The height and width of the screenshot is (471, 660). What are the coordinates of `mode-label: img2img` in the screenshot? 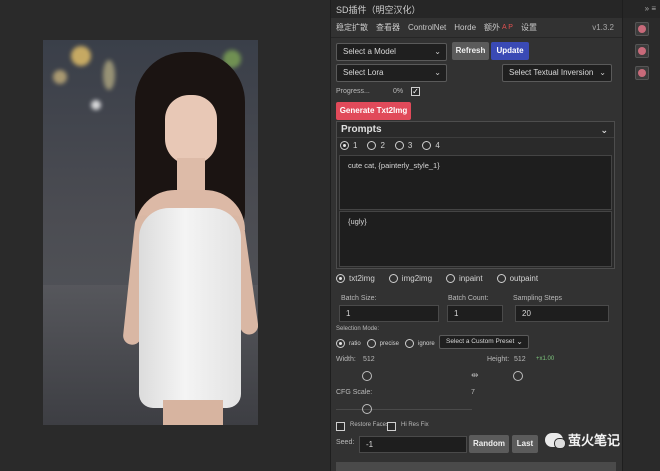 It's located at (417, 278).